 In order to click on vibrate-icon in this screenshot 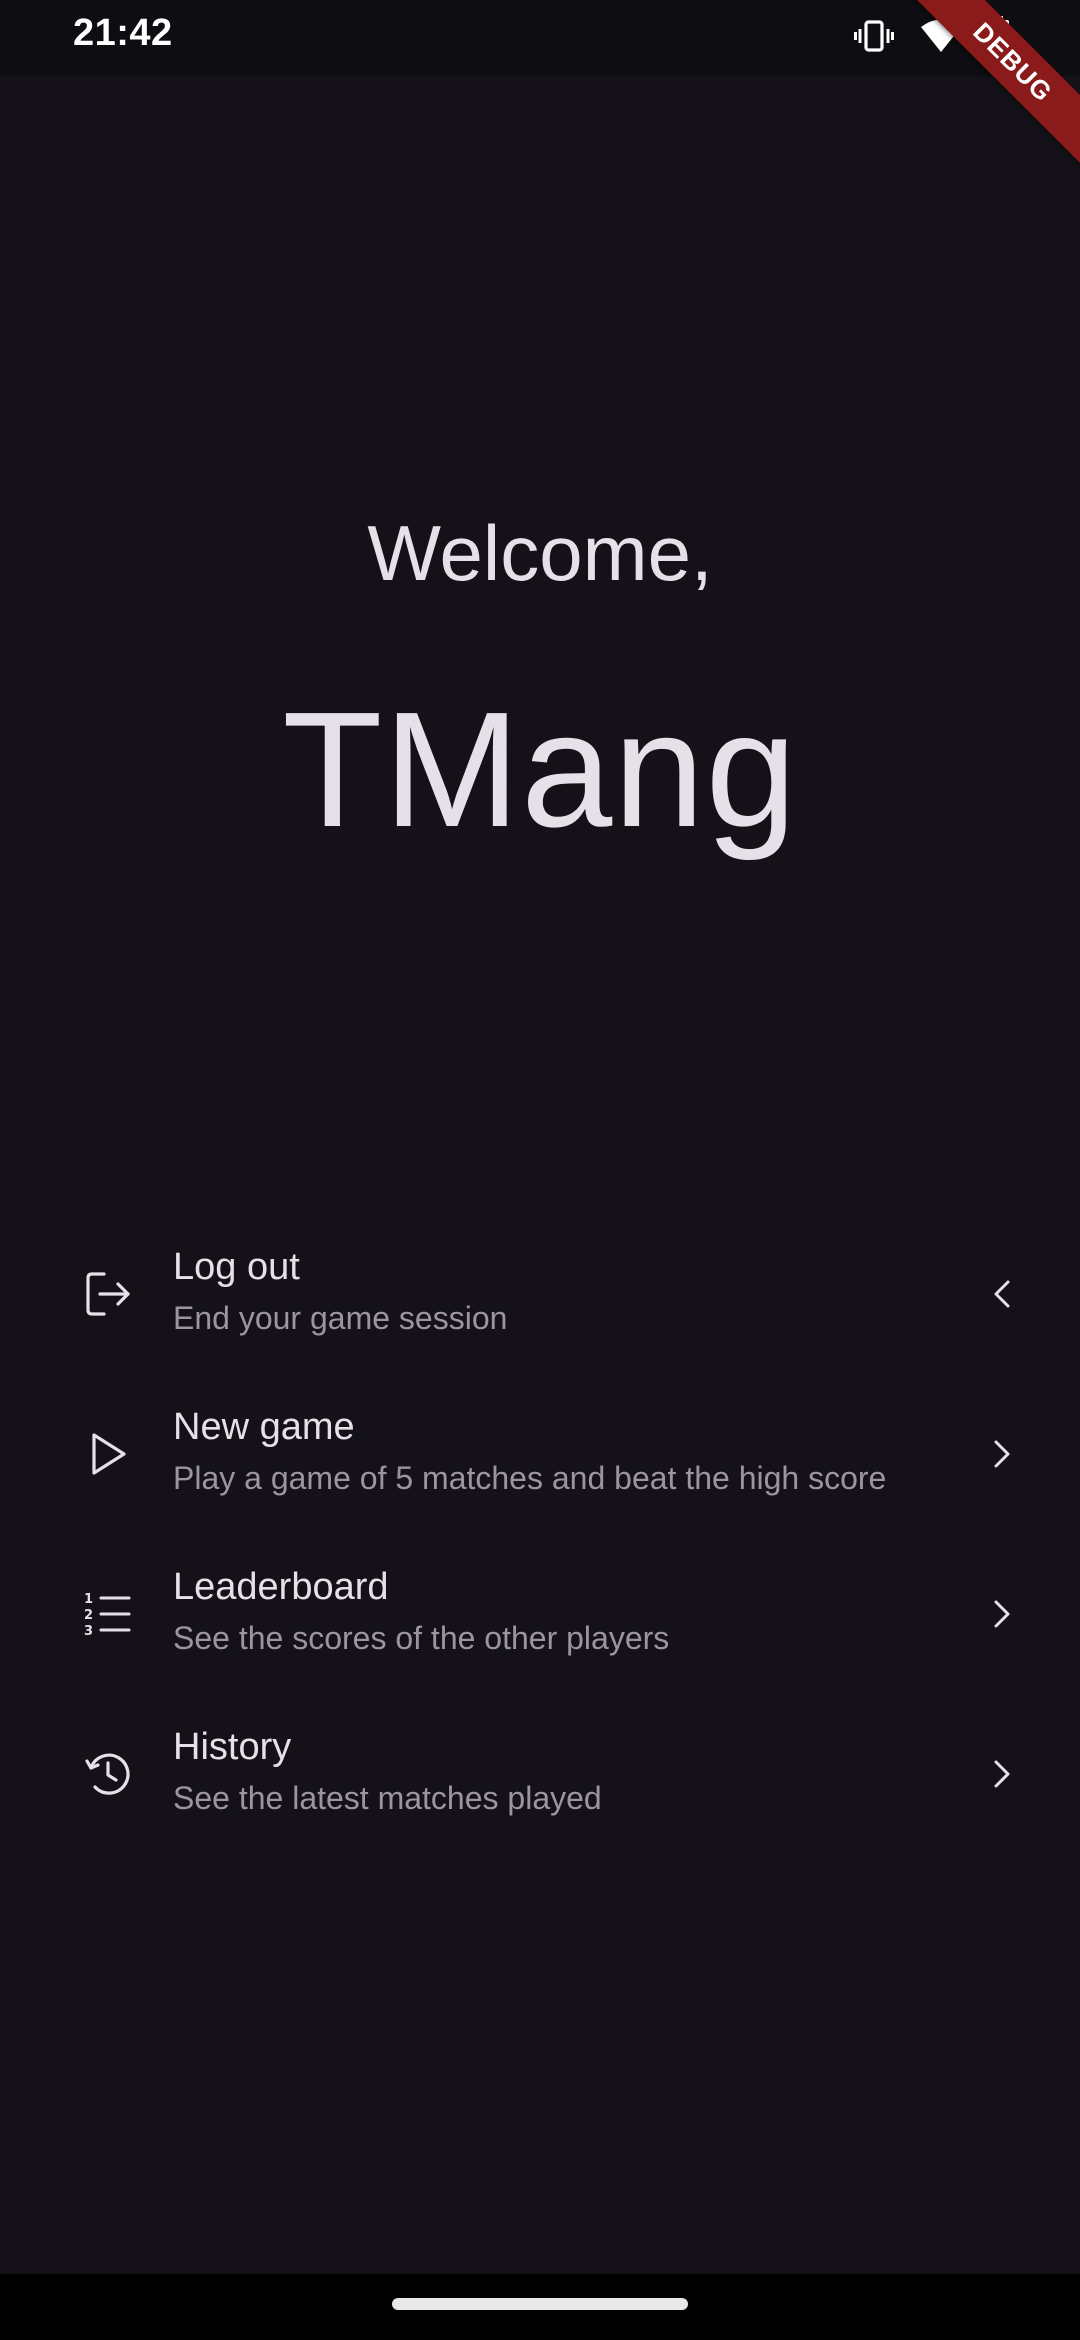, I will do `click(874, 36)`.